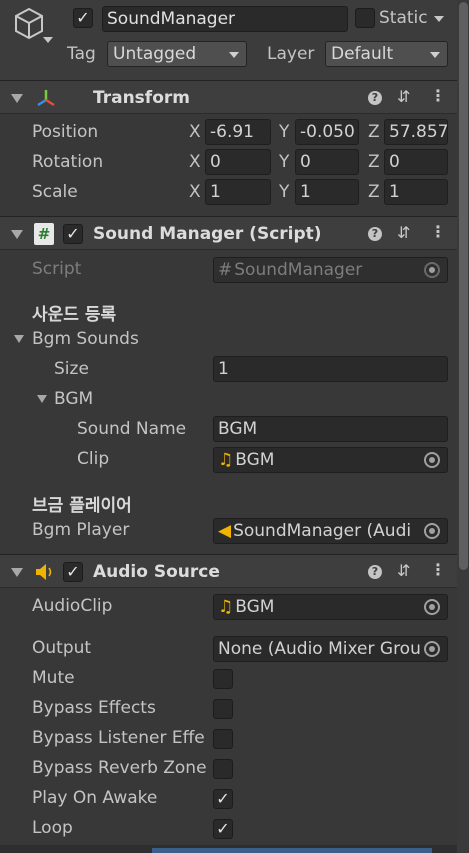  I want to click on scrollbar-thumb, so click(463, 286).